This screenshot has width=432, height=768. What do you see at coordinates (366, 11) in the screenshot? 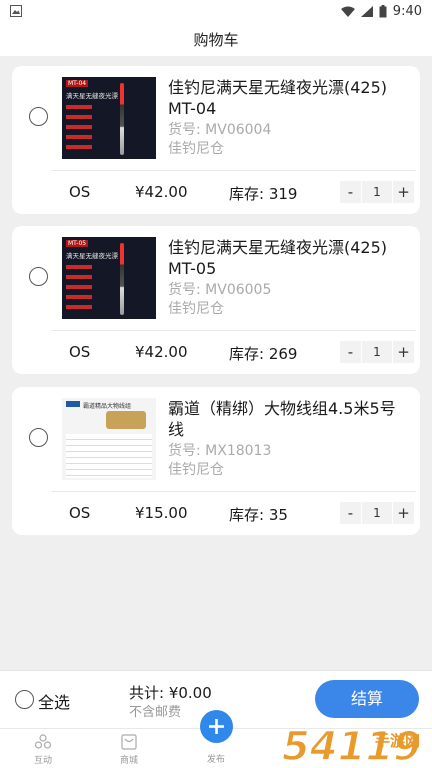
I see `signal-icon` at bounding box center [366, 11].